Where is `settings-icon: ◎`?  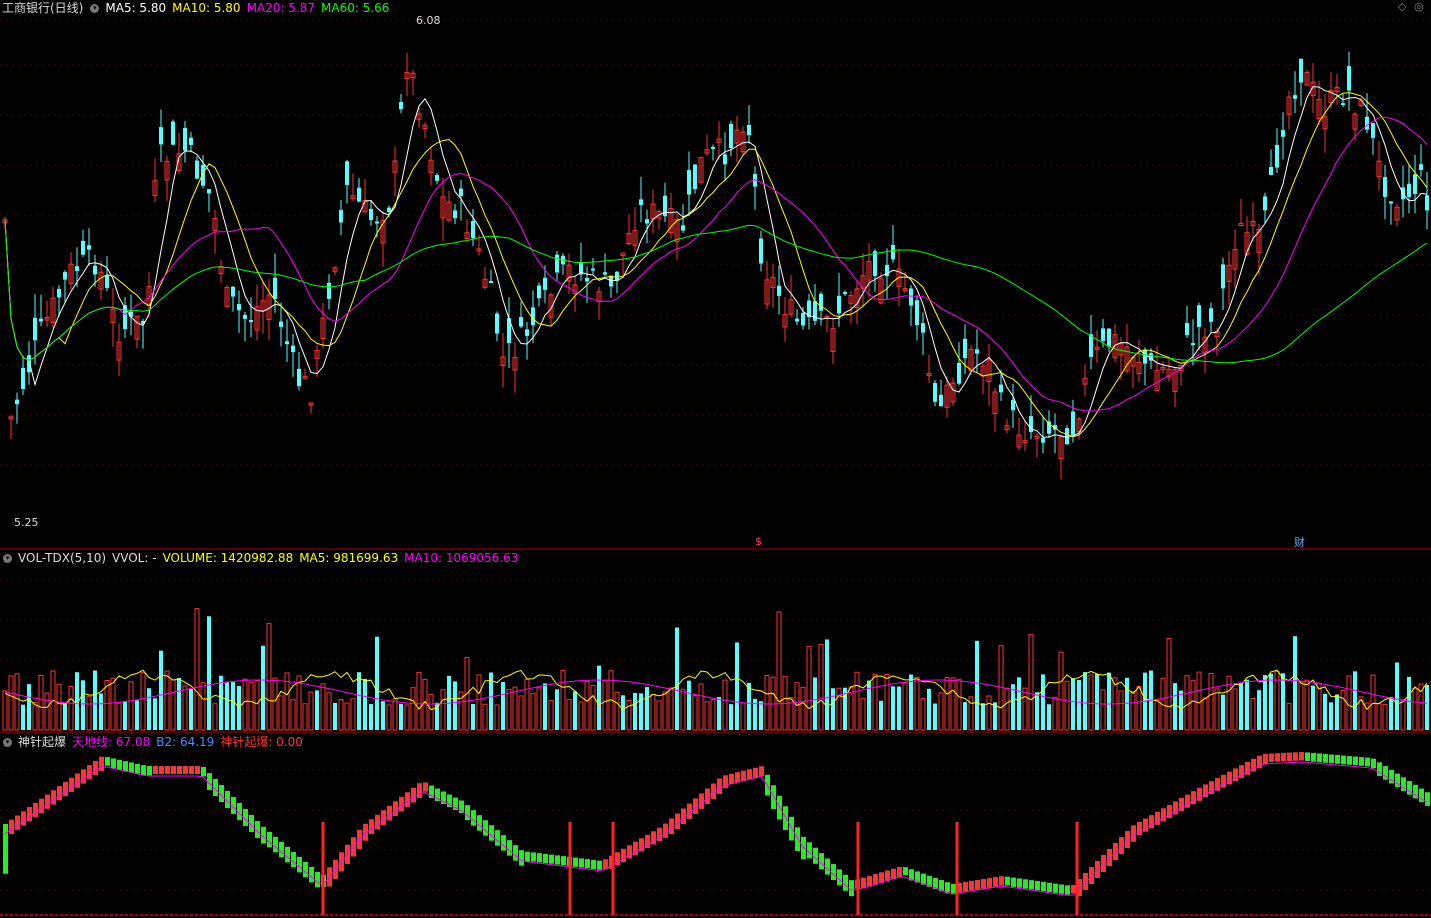
settings-icon: ◎ is located at coordinates (1419, 6).